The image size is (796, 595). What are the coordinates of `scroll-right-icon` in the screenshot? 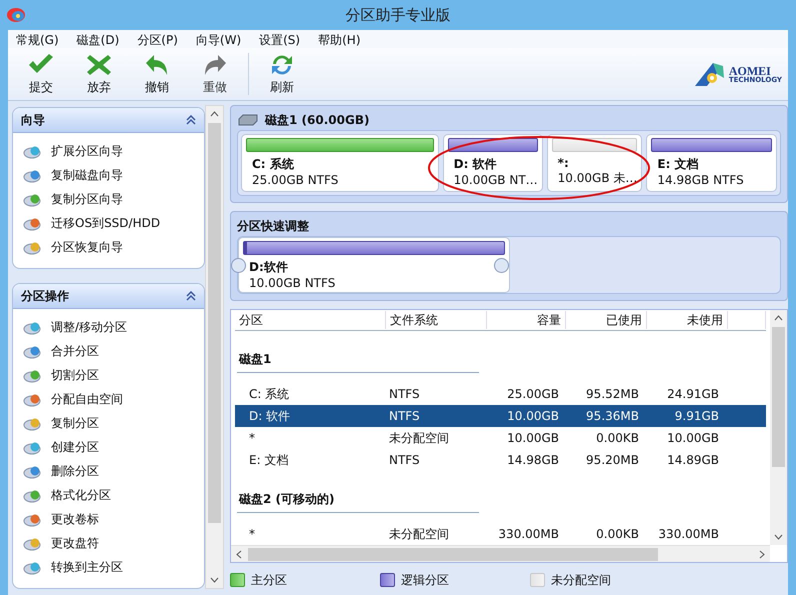 It's located at (761, 554).